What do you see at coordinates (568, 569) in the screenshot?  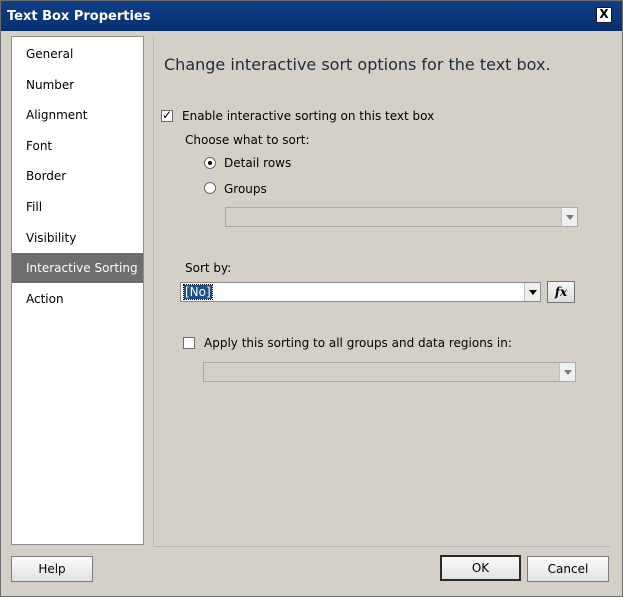 I see `cancel-button: Cancel` at bounding box center [568, 569].